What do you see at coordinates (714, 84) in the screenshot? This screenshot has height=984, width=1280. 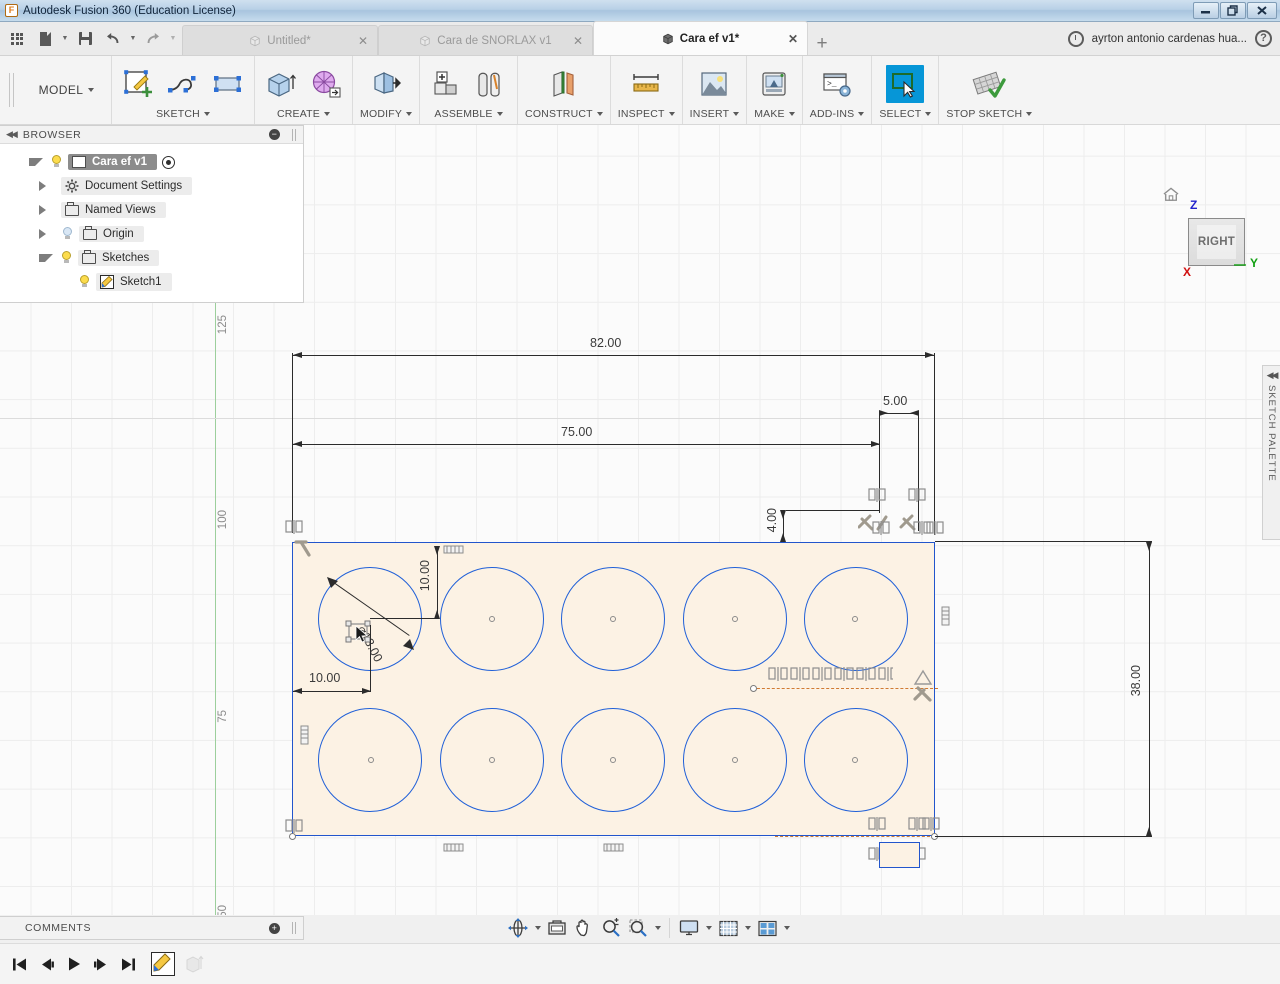 I see `insert-image-icon` at bounding box center [714, 84].